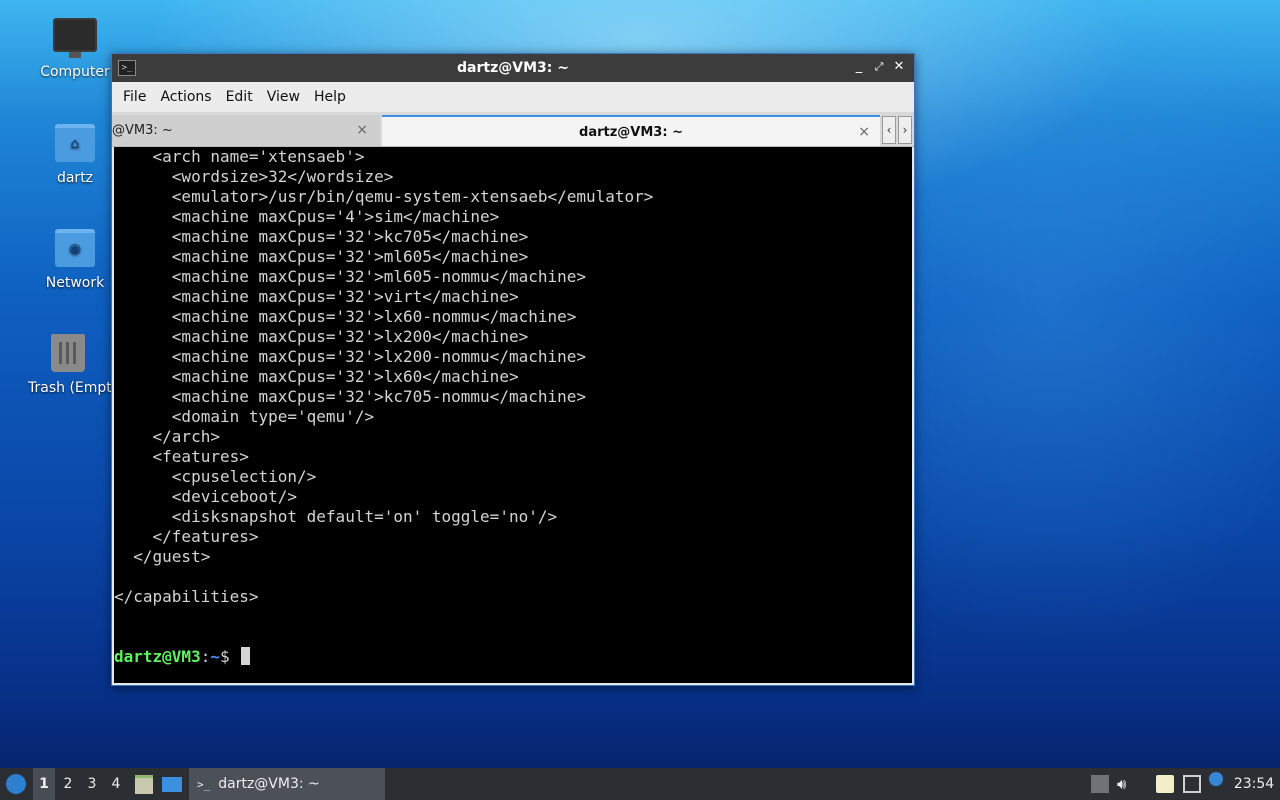 The width and height of the screenshot is (1280, 800). What do you see at coordinates (185, 97) in the screenshot?
I see `menu-actions: Actions` at bounding box center [185, 97].